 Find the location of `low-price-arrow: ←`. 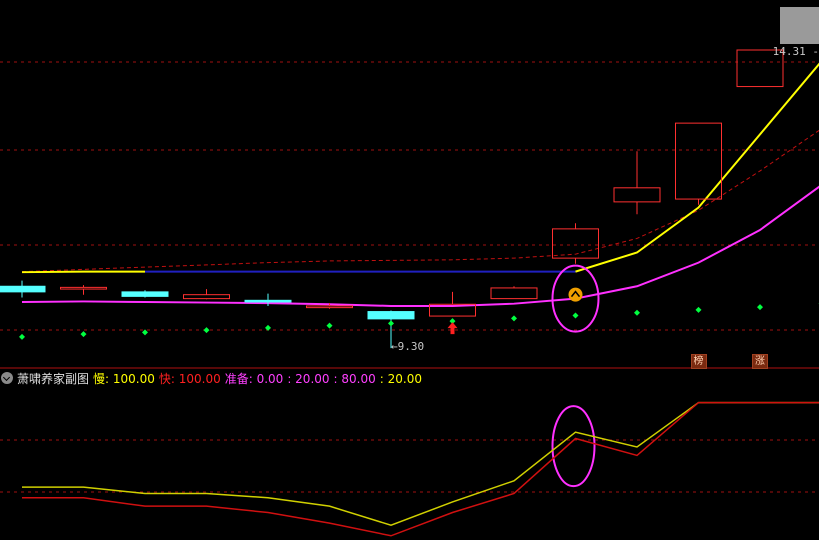

low-price-arrow: ← is located at coordinates (394, 347).